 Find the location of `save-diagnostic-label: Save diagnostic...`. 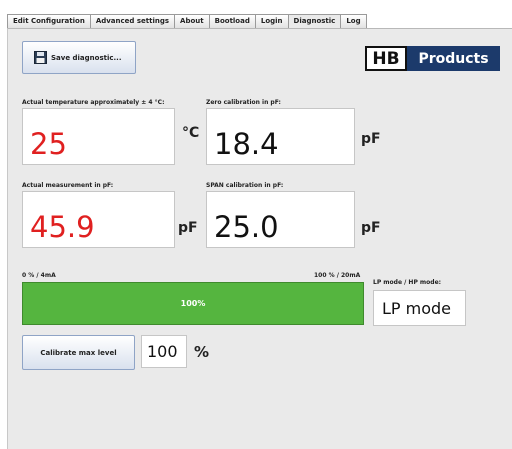

save-diagnostic-label: Save diagnostic... is located at coordinates (86, 57).